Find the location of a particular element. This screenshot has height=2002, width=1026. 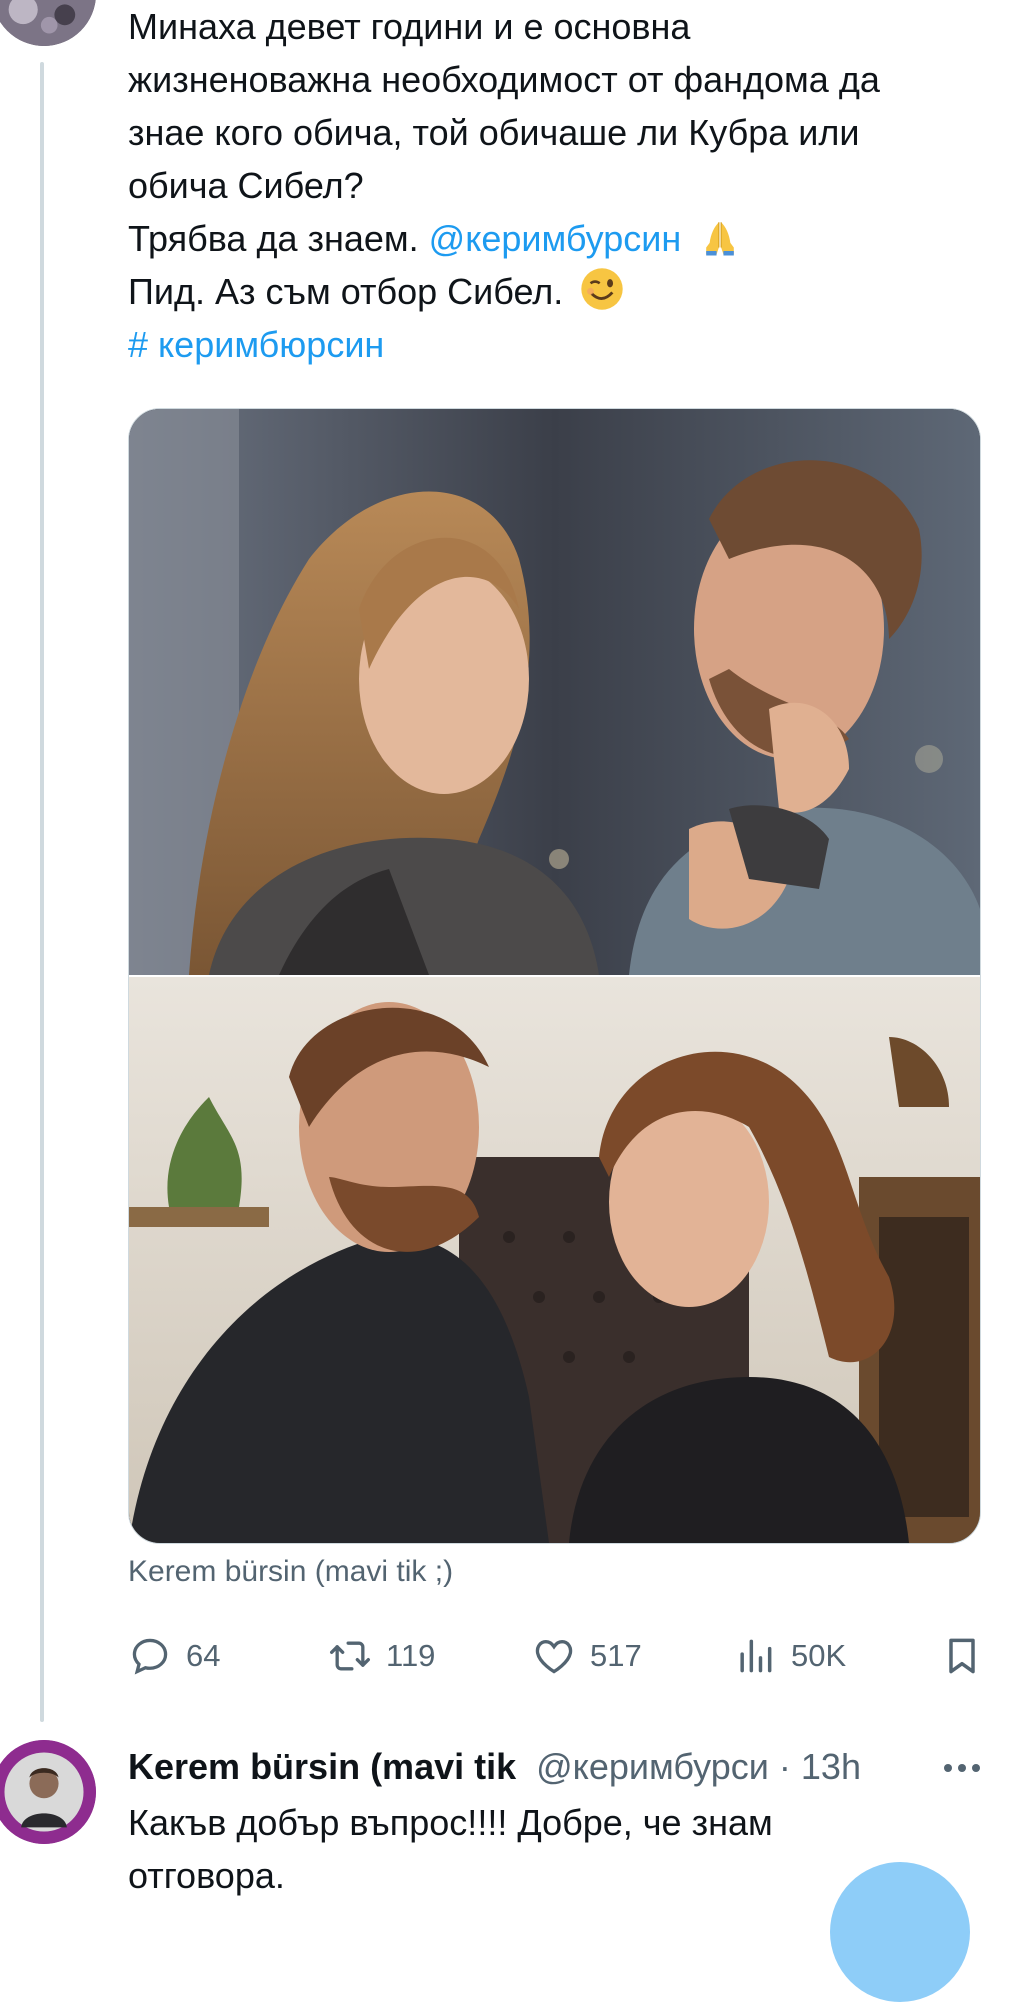

reply-header: Kerem bürsin (mavi tik @керимбурси · 13h is located at coordinates (558, 1767).